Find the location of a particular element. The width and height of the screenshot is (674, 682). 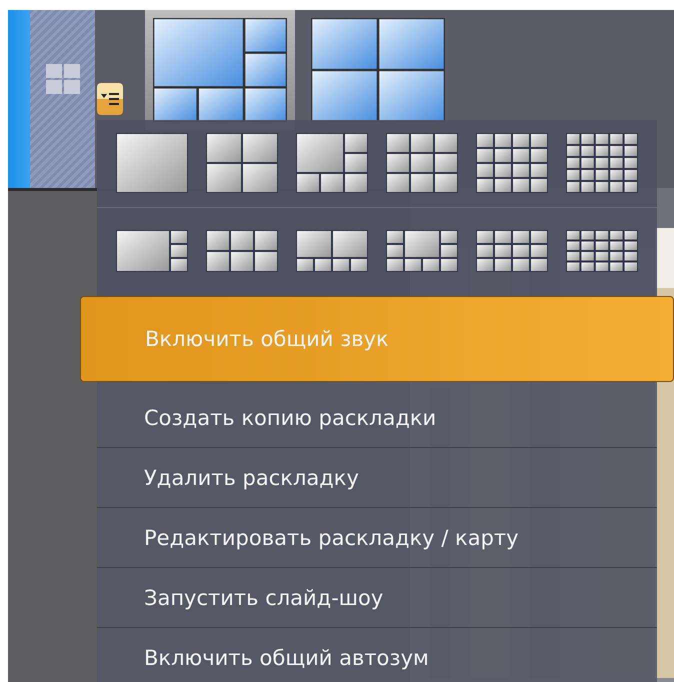

menu-item: Включить общий автозум is located at coordinates (377, 655).